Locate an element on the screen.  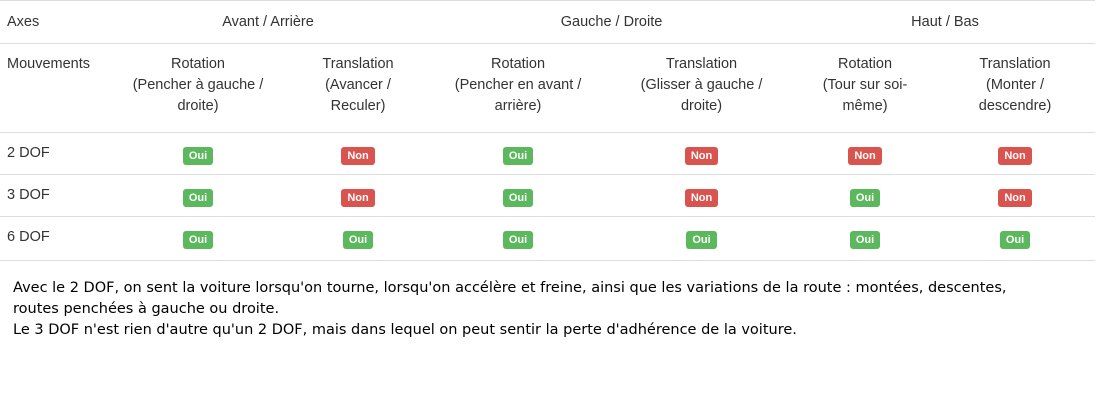
dof-row-label: 3 DOF is located at coordinates (54, 195).